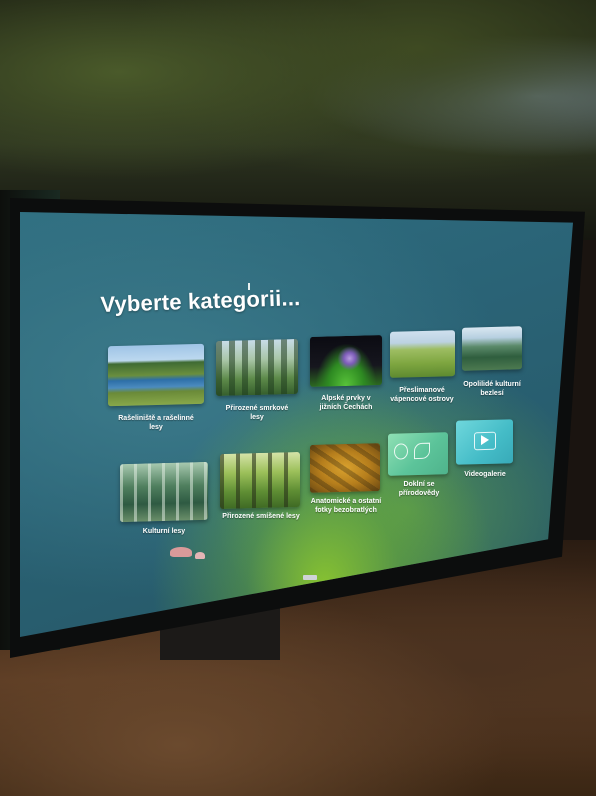  What do you see at coordinates (422, 451) in the screenshot?
I see `leaf-icon` at bounding box center [422, 451].